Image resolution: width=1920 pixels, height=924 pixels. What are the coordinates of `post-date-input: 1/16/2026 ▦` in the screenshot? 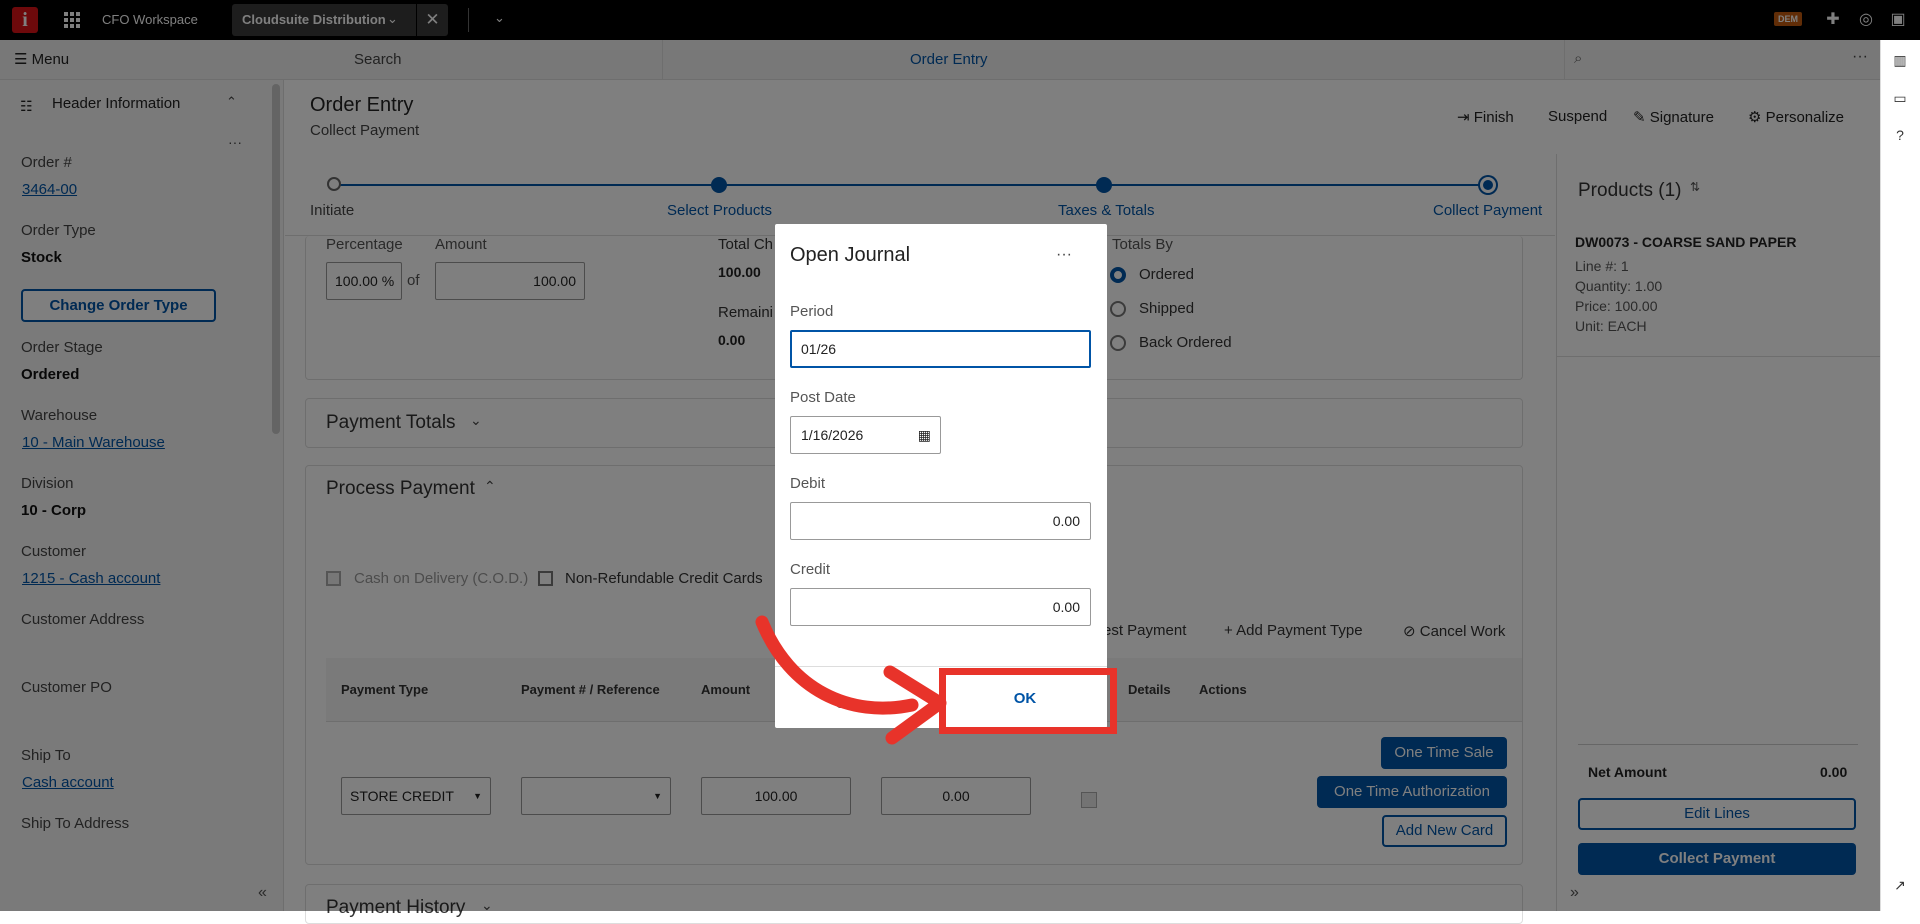 It's located at (865, 435).